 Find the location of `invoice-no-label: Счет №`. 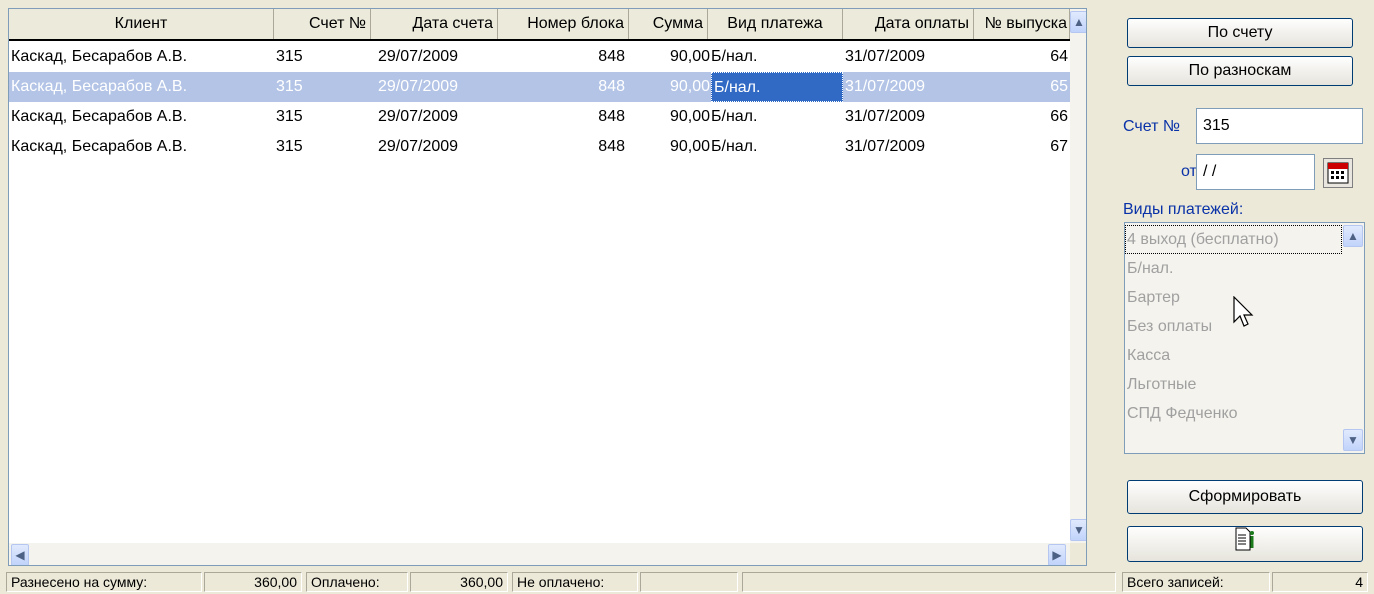

invoice-no-label: Счет № is located at coordinates (1152, 126).